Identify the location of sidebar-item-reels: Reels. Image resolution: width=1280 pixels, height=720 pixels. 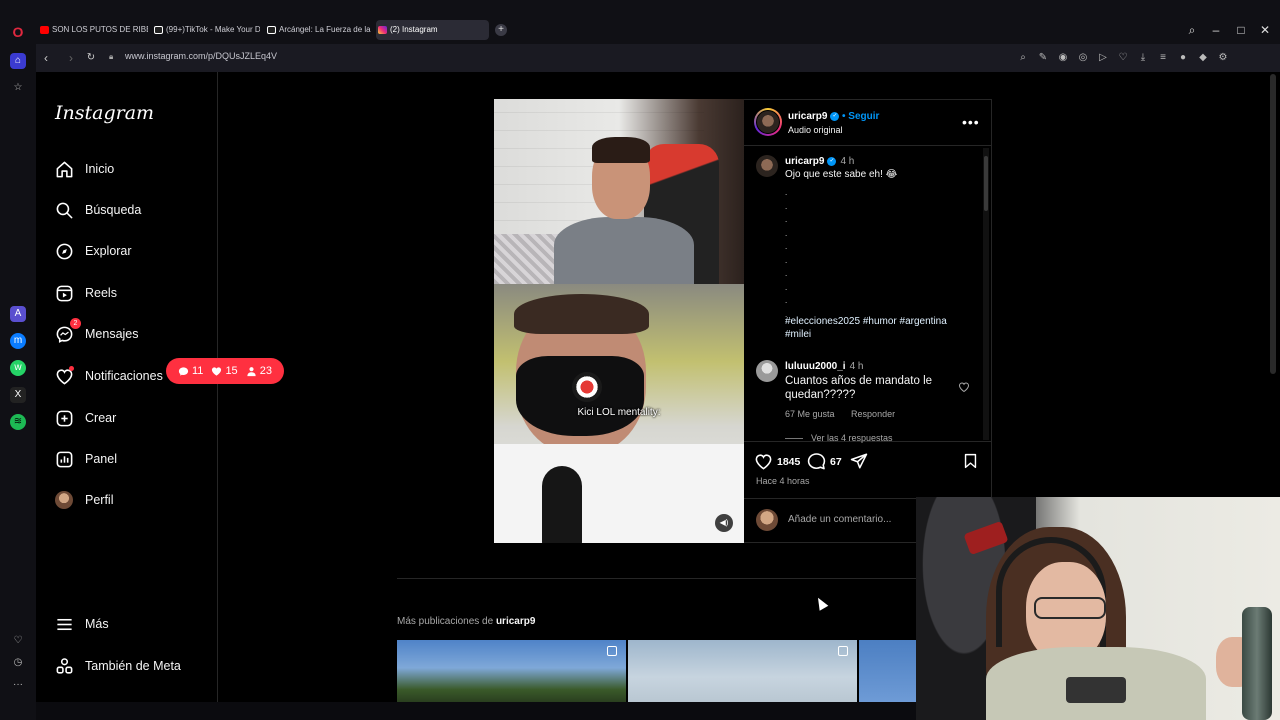
(85, 293).